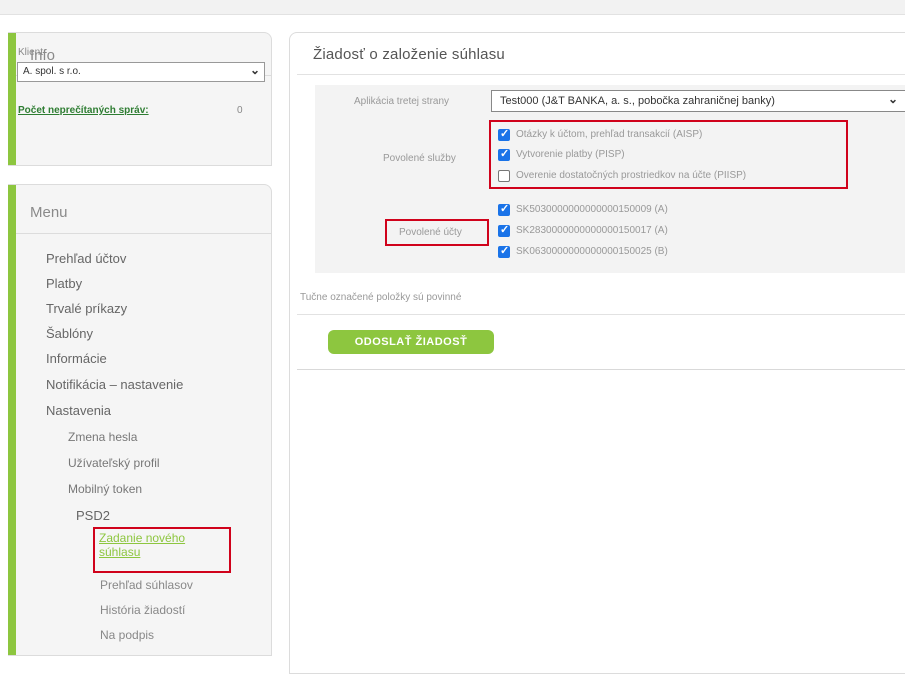  I want to click on client-select-value: A. spol. s r.o., so click(52, 71).